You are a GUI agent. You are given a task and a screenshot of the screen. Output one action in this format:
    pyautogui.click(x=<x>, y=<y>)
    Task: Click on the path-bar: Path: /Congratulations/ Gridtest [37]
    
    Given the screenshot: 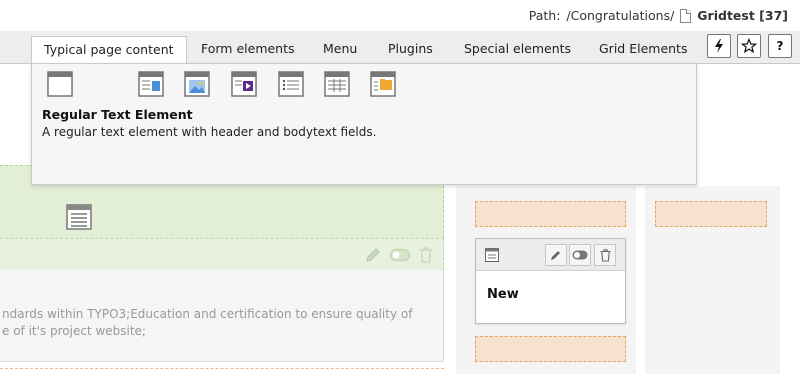 What is the action you would take?
    pyautogui.click(x=400, y=15)
    